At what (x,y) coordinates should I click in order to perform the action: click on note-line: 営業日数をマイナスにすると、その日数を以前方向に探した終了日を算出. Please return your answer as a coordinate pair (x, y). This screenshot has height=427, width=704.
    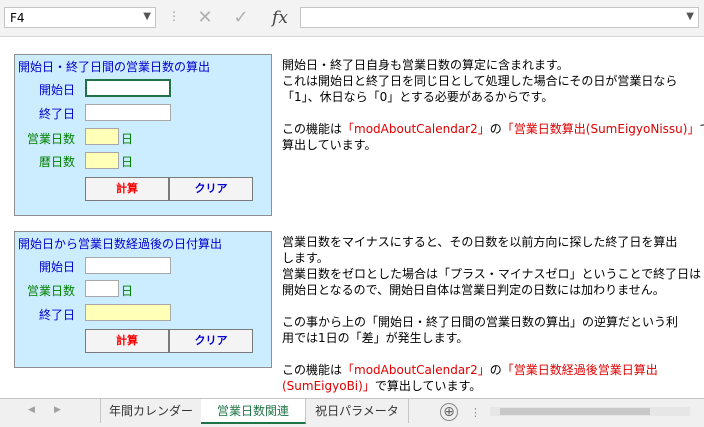
    Looking at the image, I should click on (480, 242).